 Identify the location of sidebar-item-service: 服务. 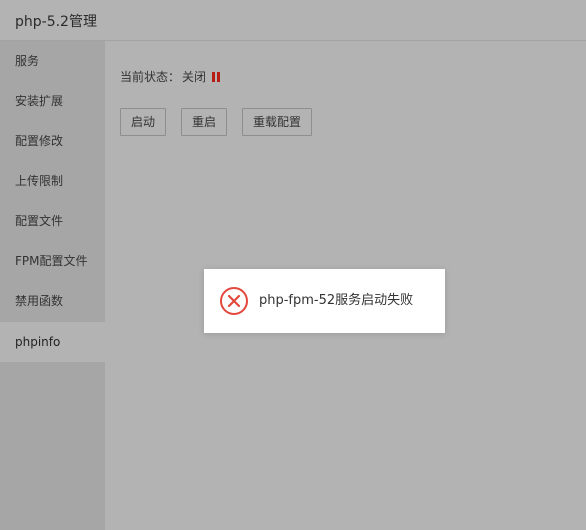
(52, 61).